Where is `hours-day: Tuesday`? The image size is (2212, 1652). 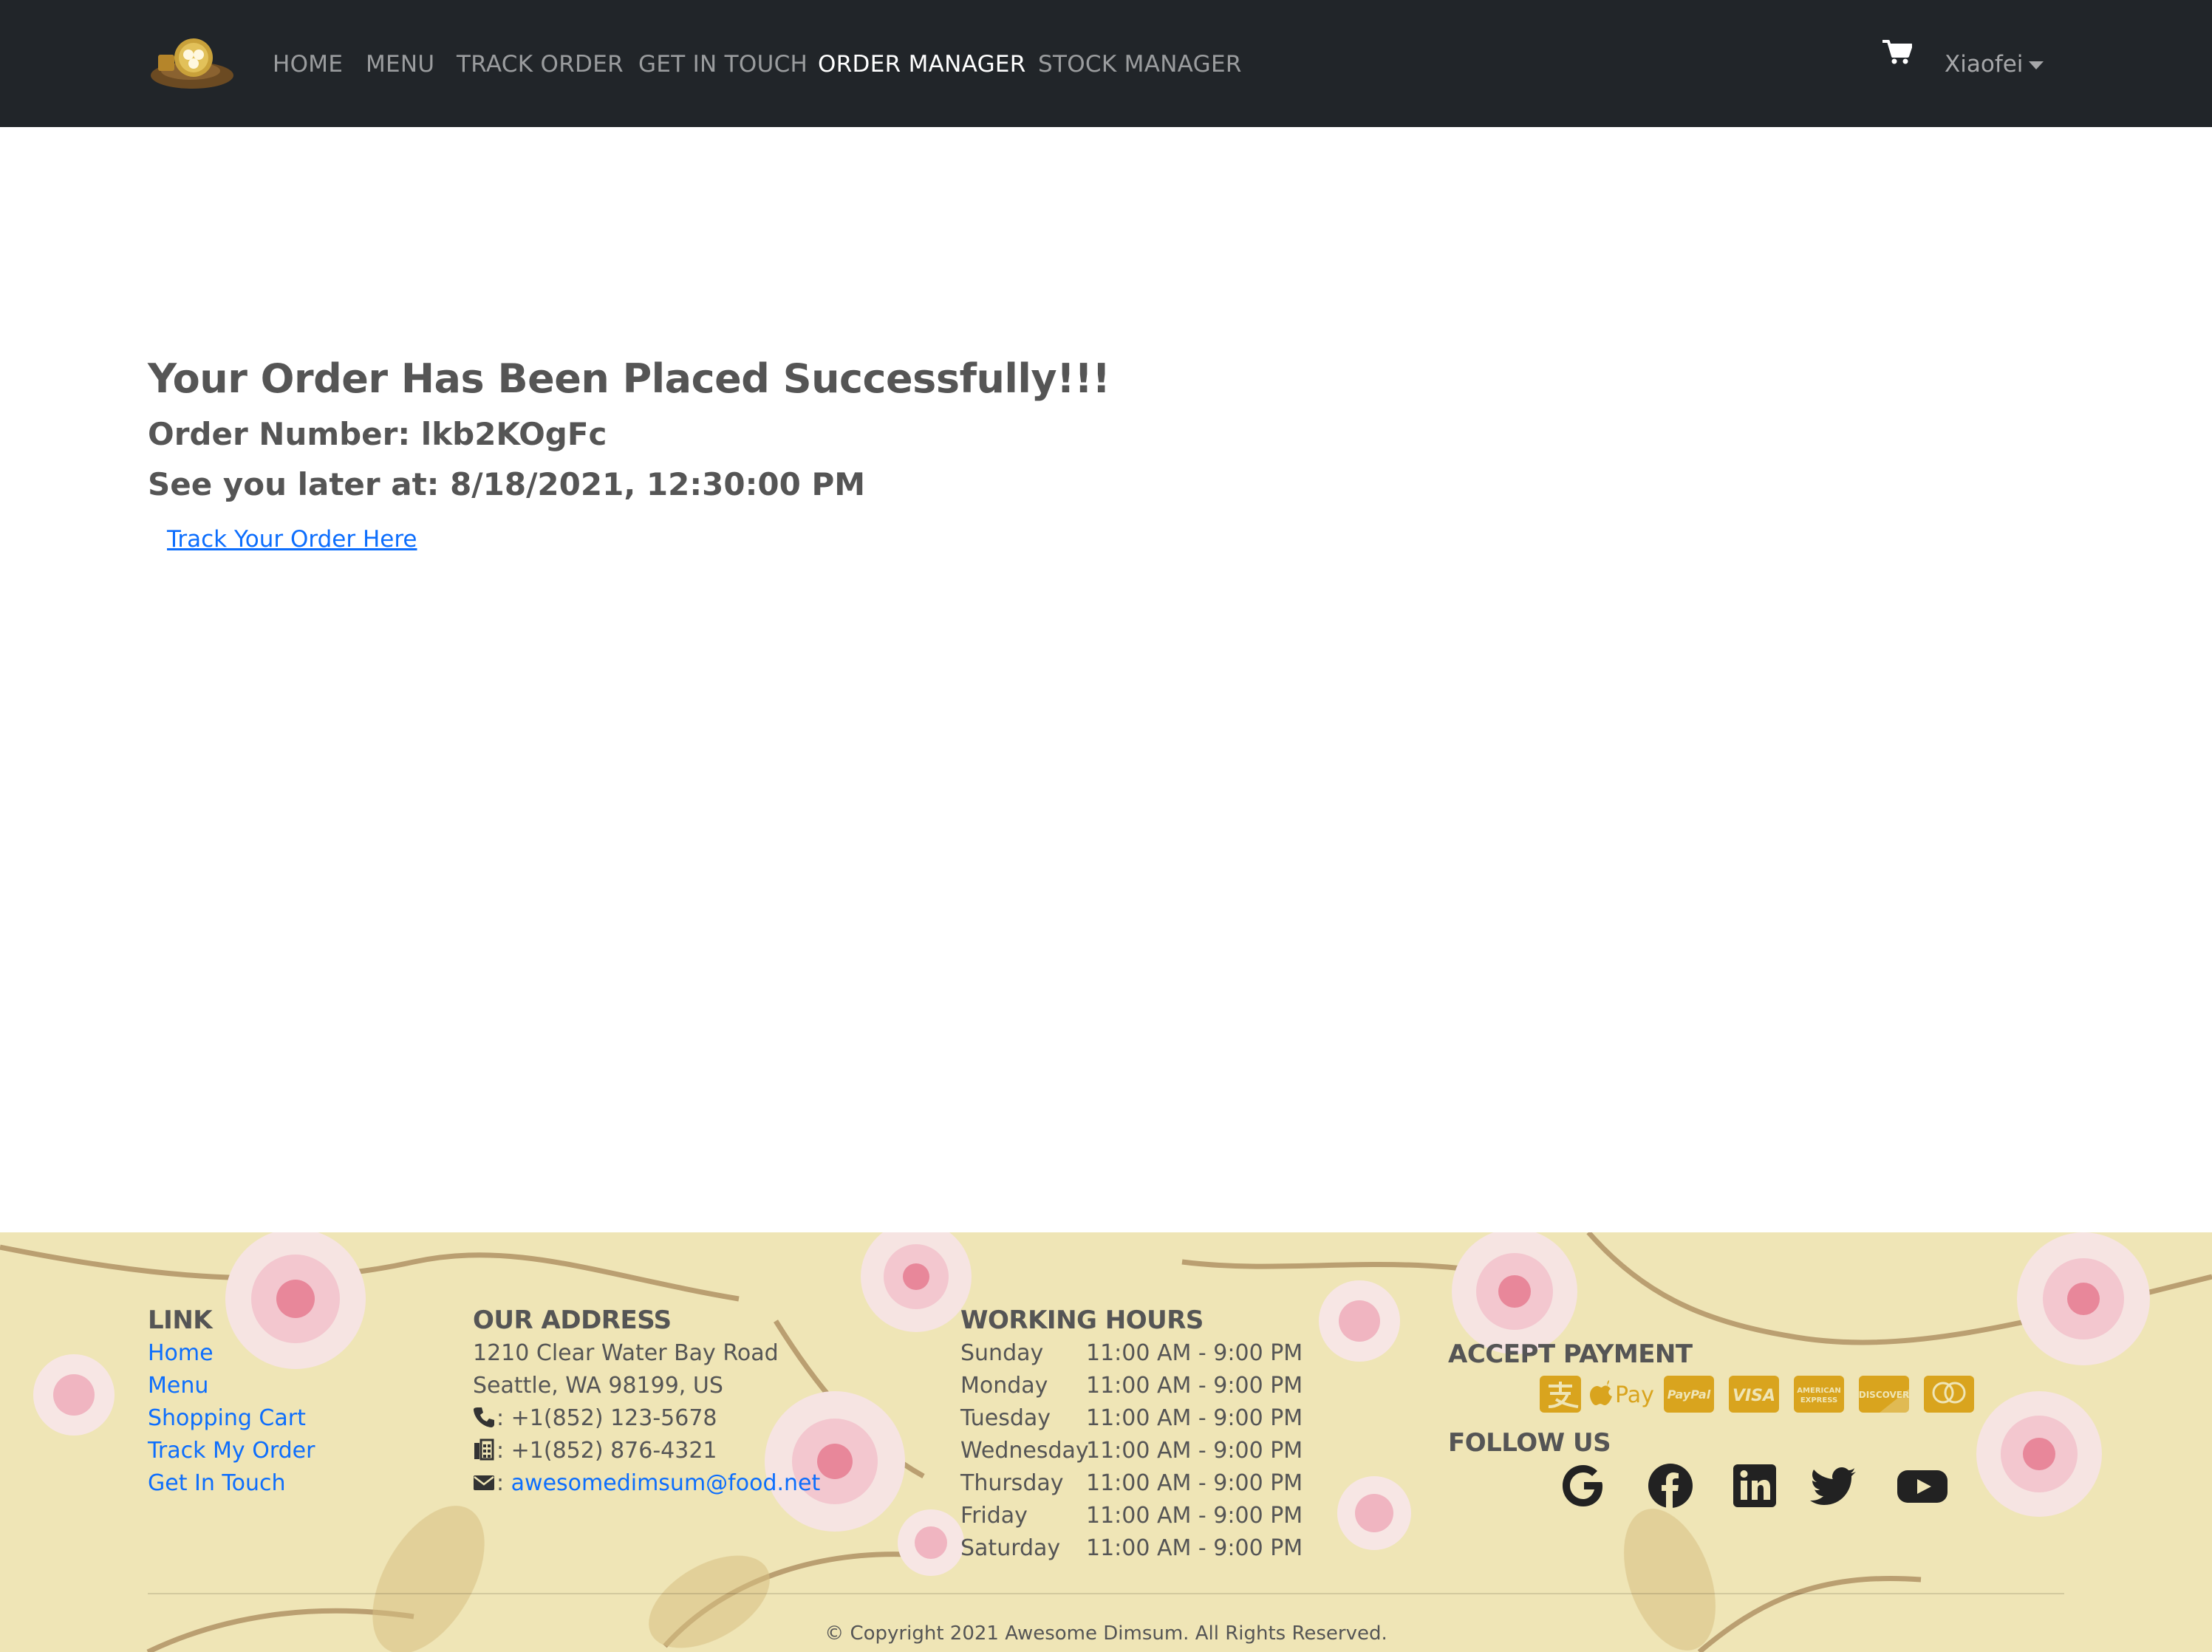
hours-day: Tuesday is located at coordinates (1006, 1418).